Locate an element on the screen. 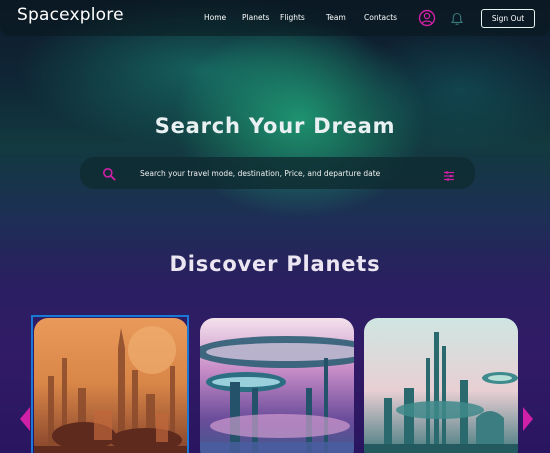  search-input is located at coordinates (290, 173).